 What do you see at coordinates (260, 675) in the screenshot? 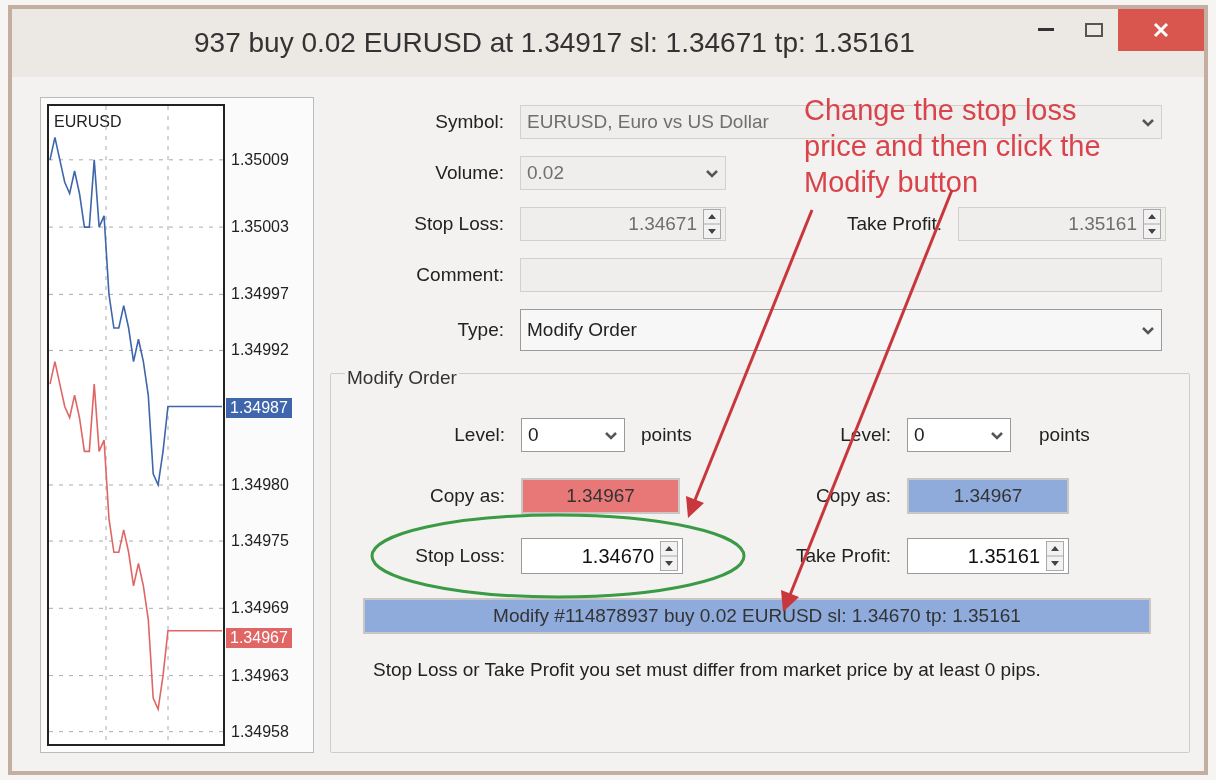
I see `price-label: 1.34963` at bounding box center [260, 675].